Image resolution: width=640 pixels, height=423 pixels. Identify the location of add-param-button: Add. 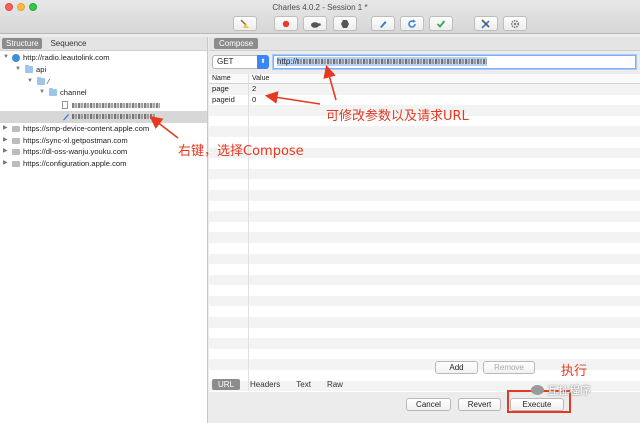
(456, 367).